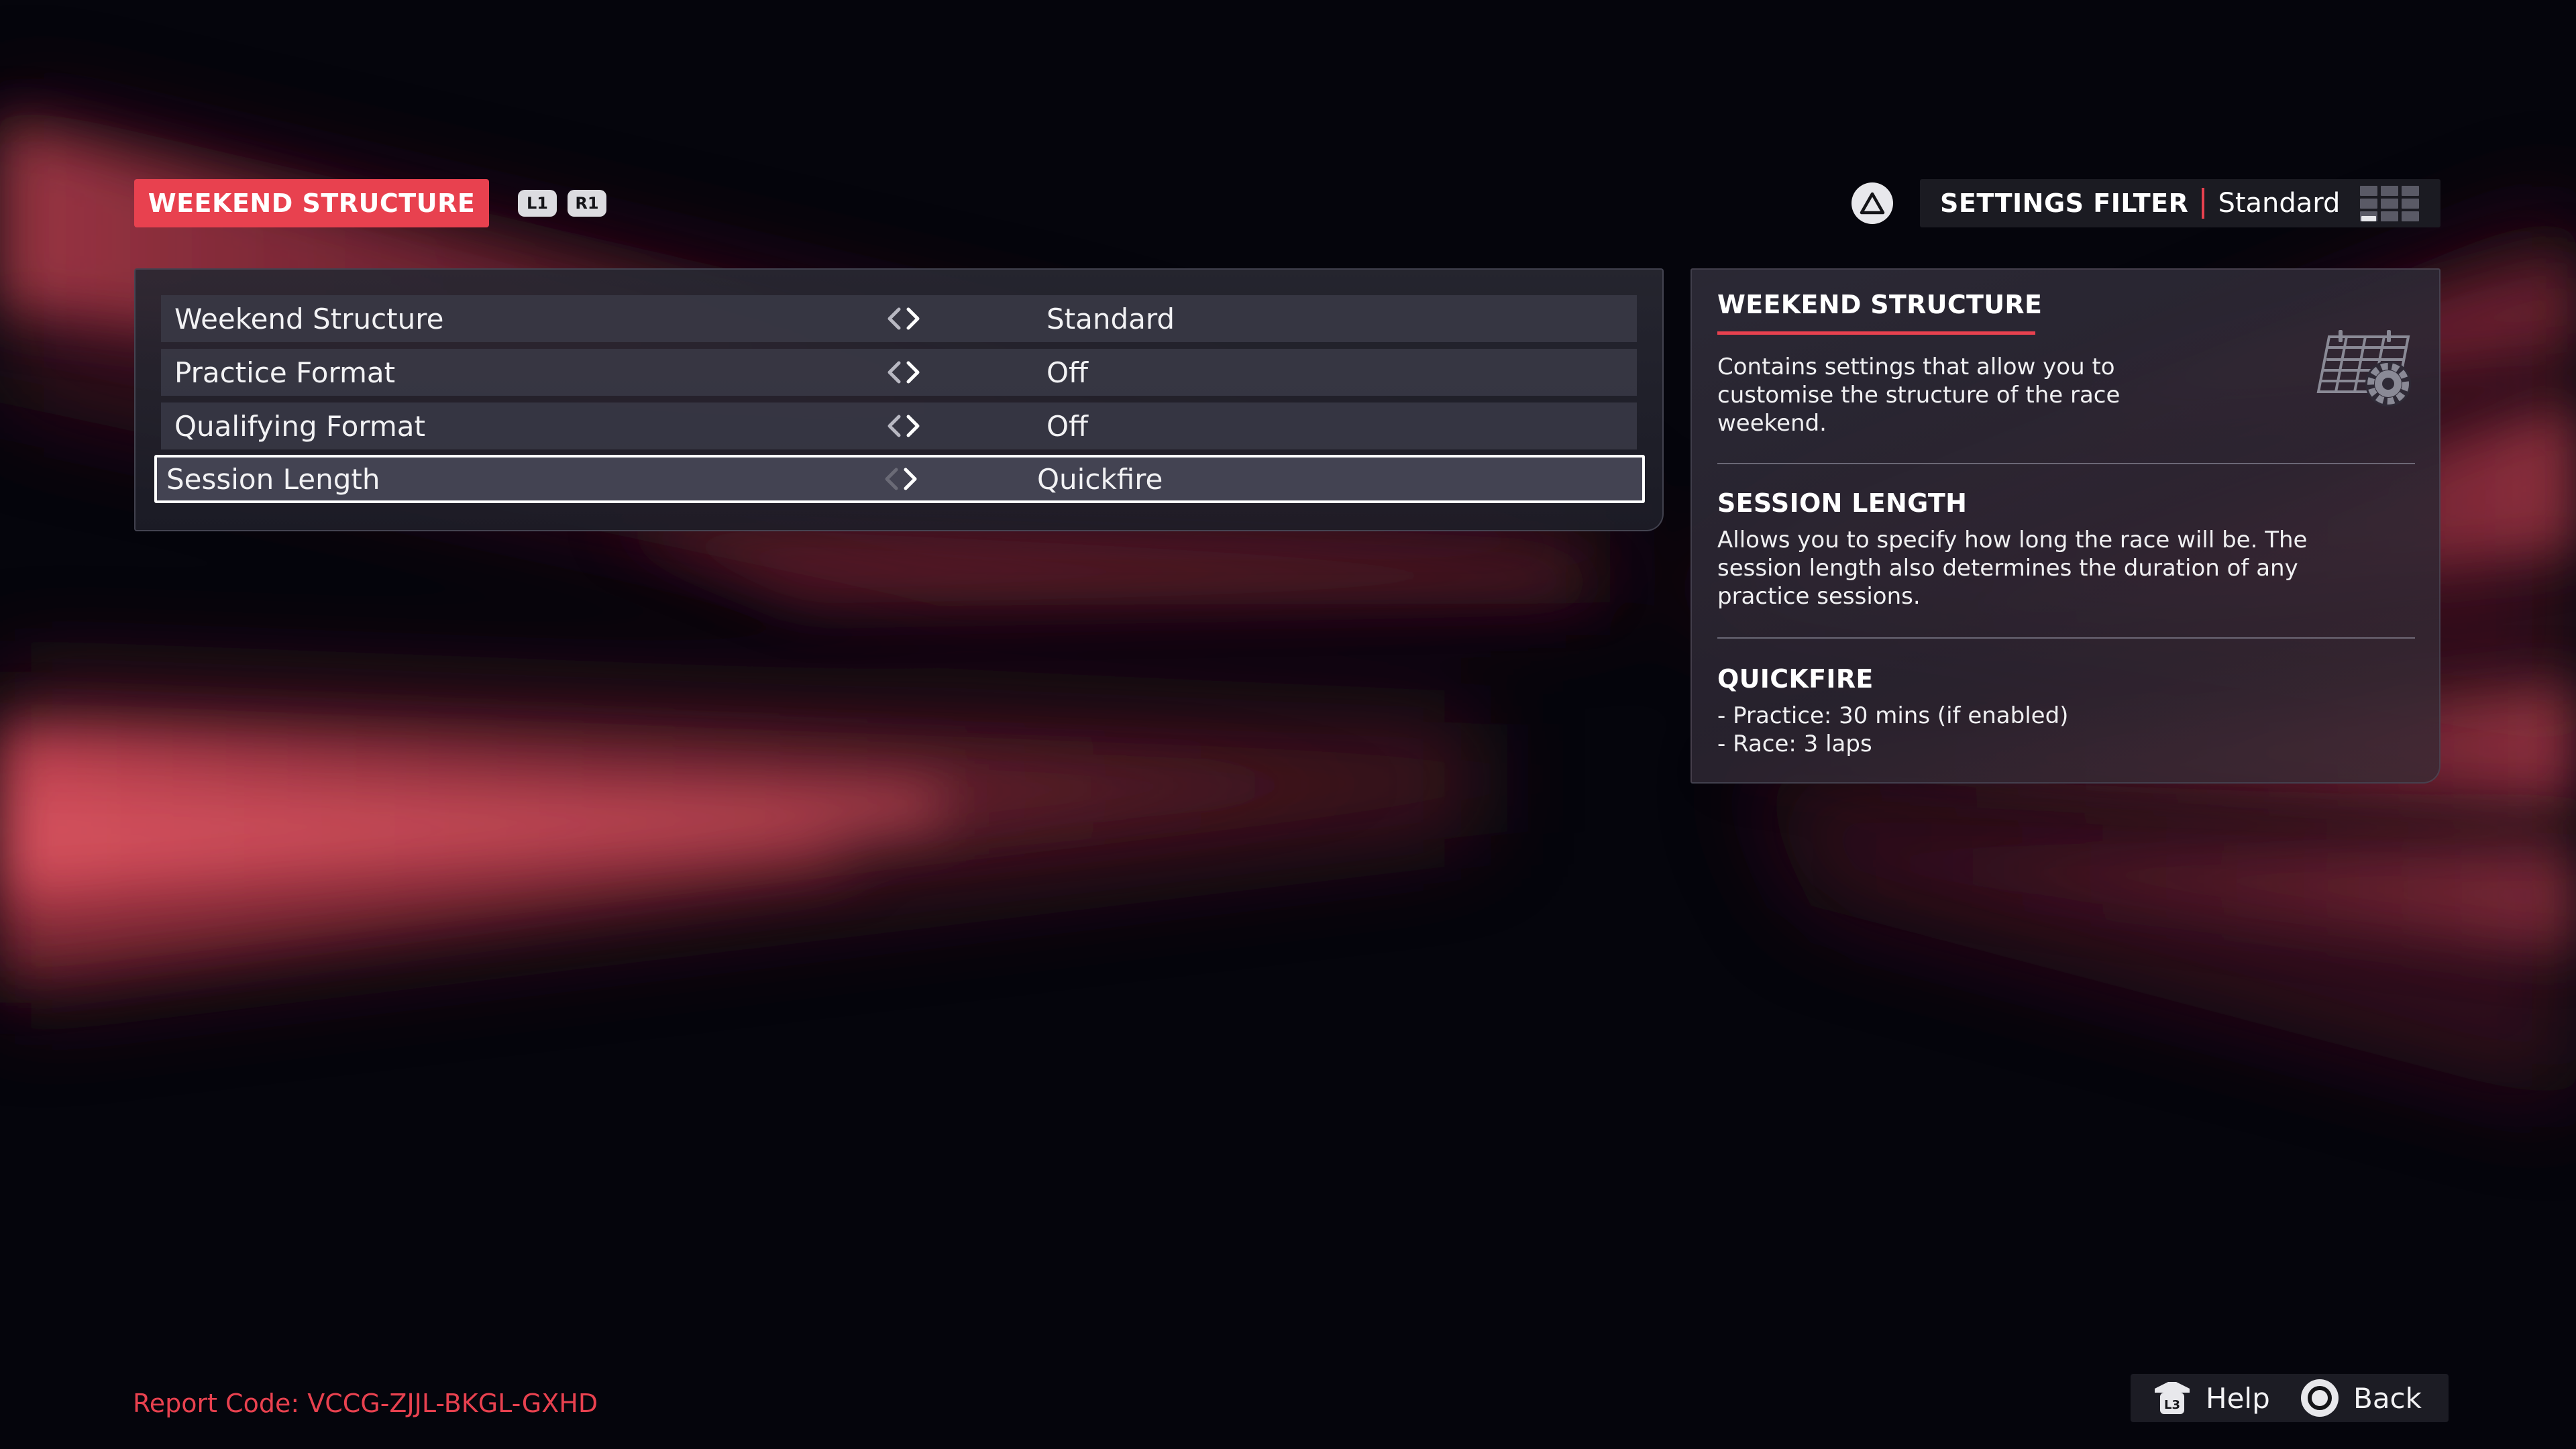 The width and height of the screenshot is (2576, 1449). I want to click on option-row-session-length: Session Length Quickfire, so click(899, 479).